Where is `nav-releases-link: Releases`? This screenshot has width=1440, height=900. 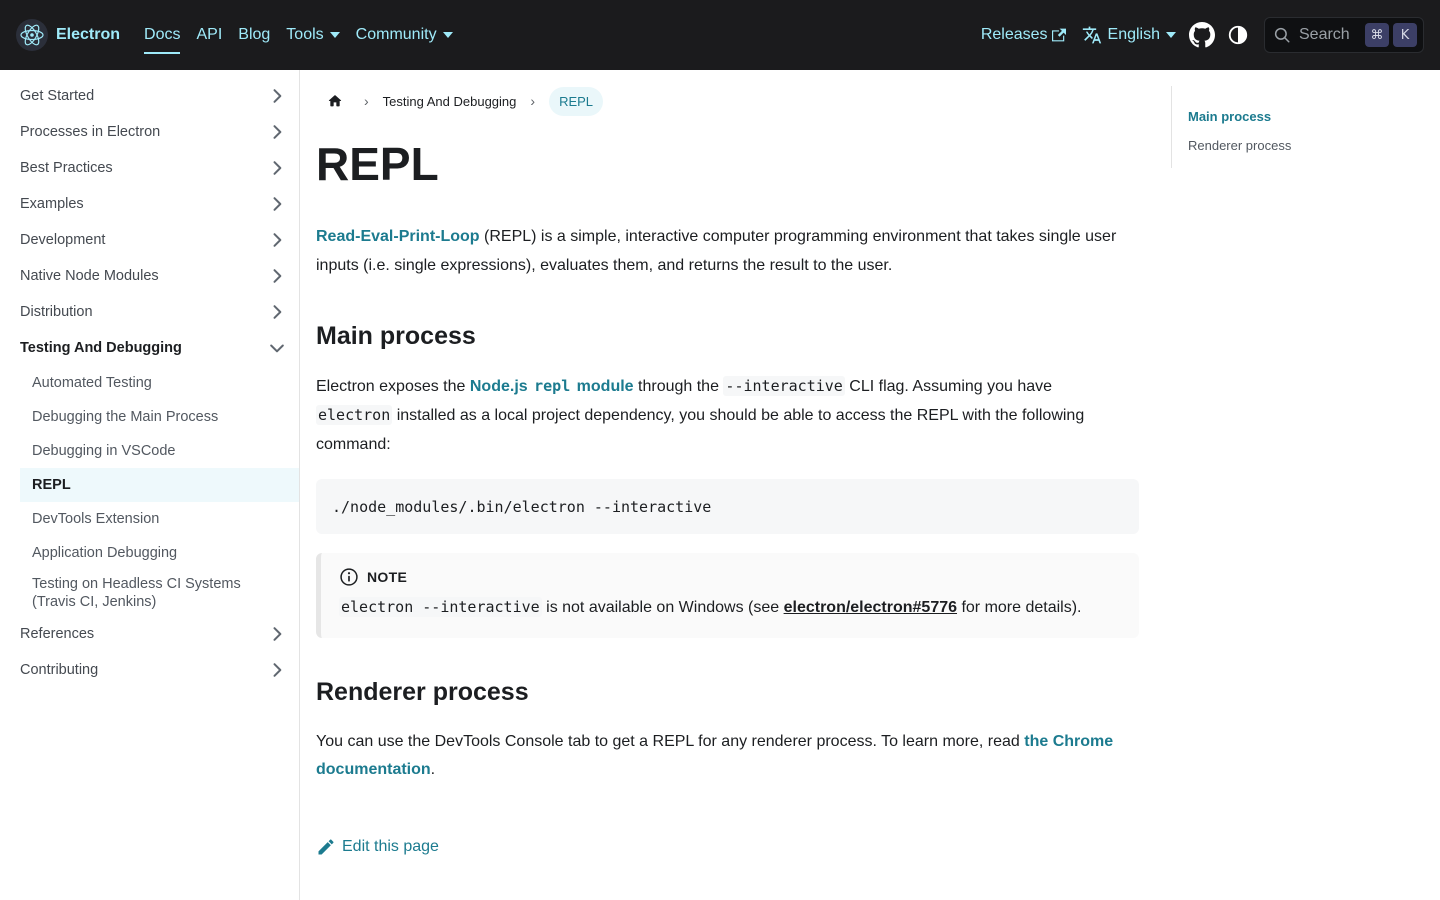
nav-releases-link: Releases is located at coordinates (1023, 35).